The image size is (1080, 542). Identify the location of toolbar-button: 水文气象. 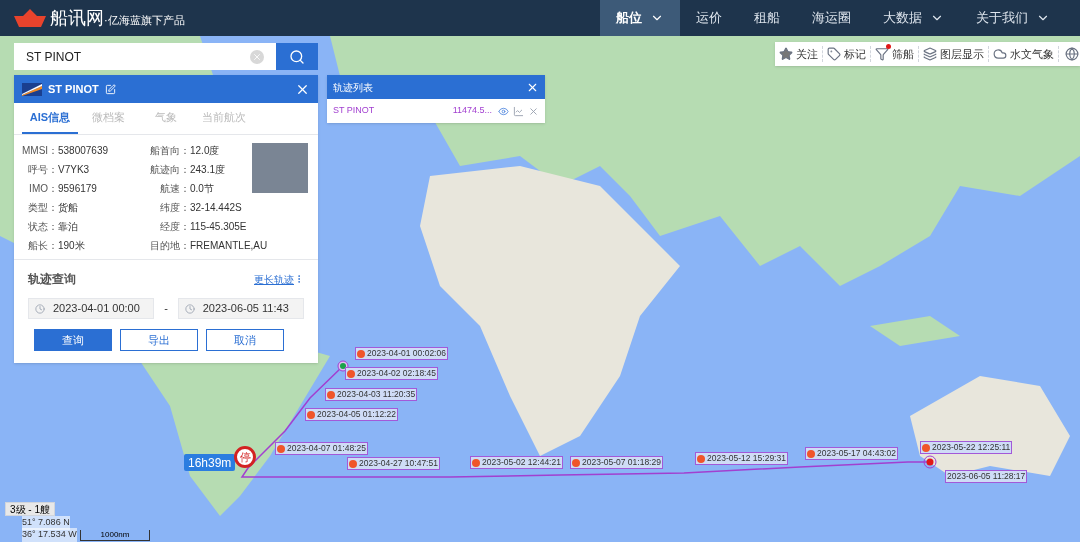
(1024, 54).